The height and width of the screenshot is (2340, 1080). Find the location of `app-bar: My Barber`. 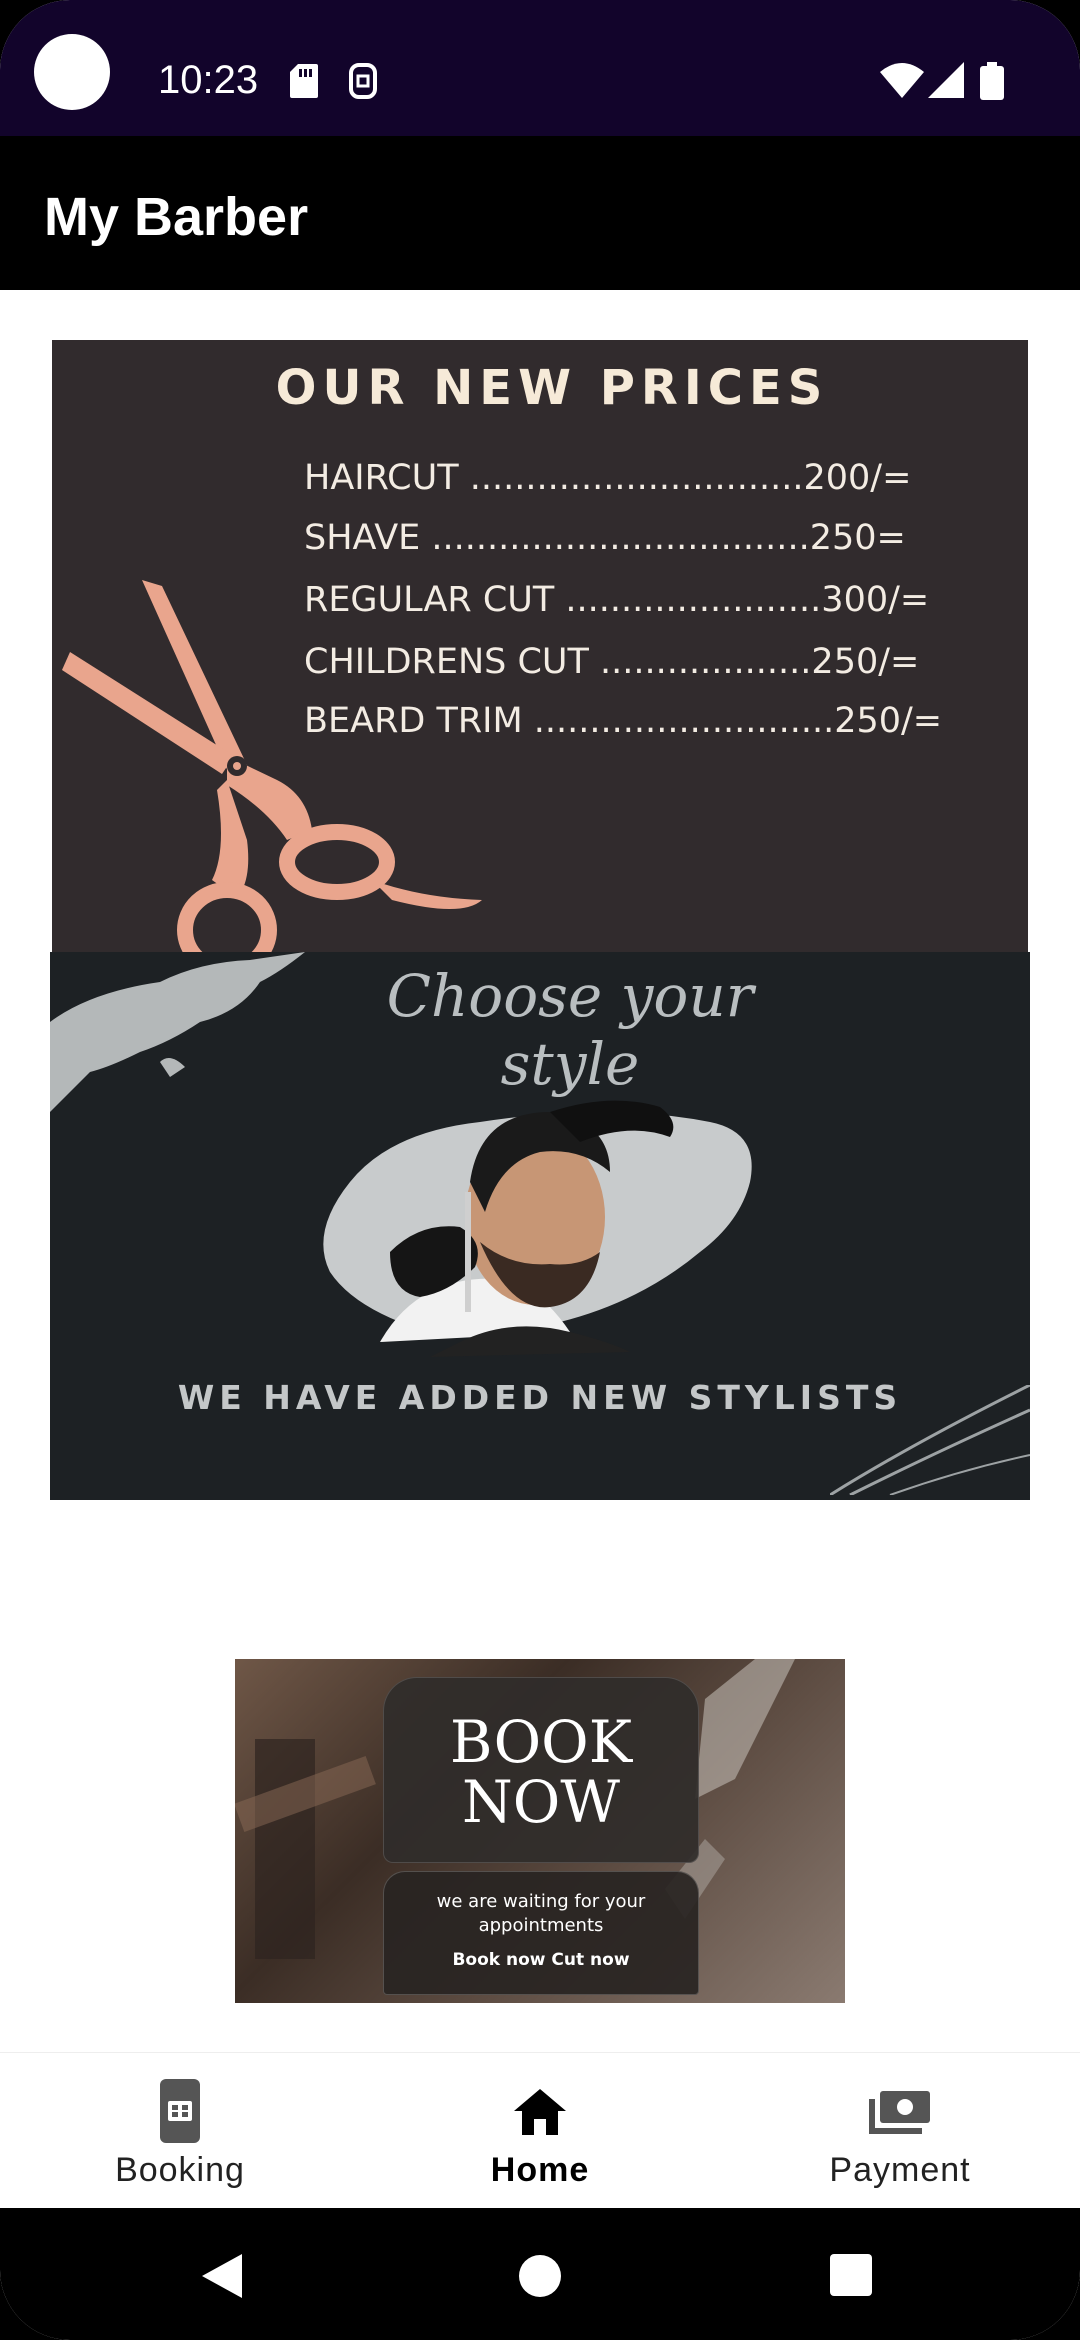

app-bar: My Barber is located at coordinates (540, 213).